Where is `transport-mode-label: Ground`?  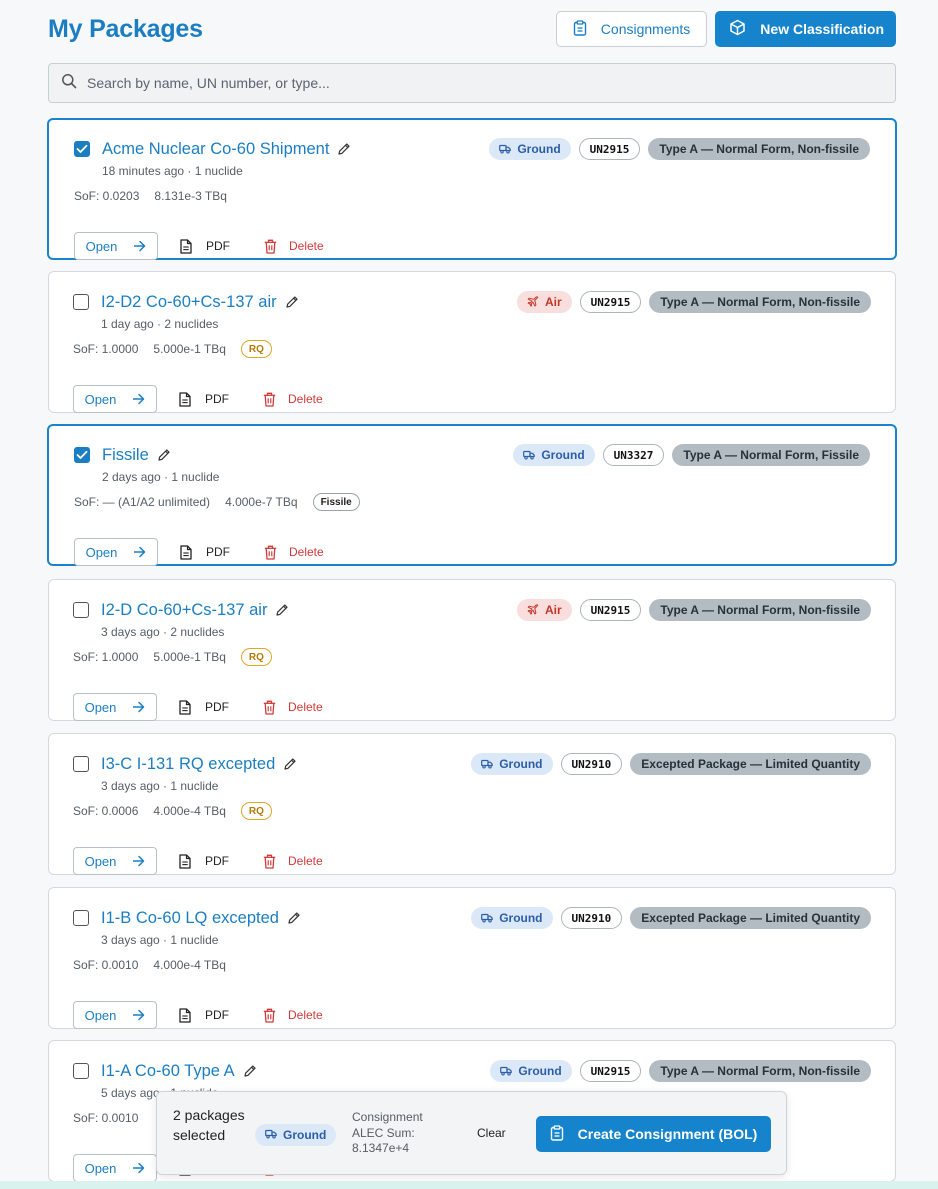
transport-mode-label: Ground is located at coordinates (539, 149).